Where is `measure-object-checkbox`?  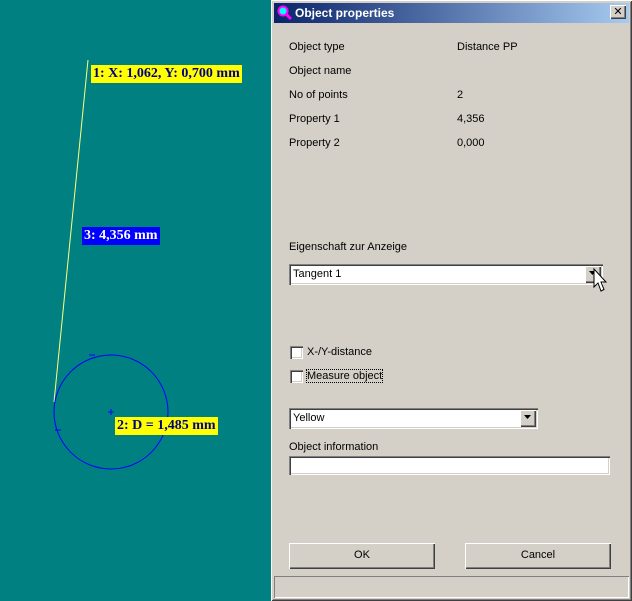
measure-object-checkbox is located at coordinates (296, 376).